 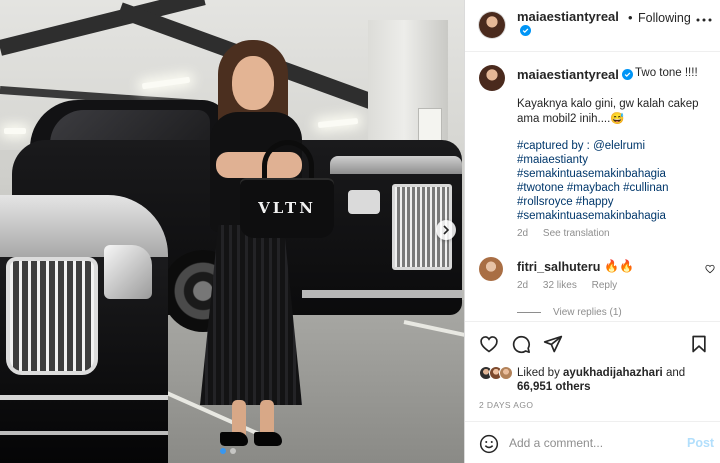 What do you see at coordinates (489, 444) in the screenshot?
I see `smiley-icon` at bounding box center [489, 444].